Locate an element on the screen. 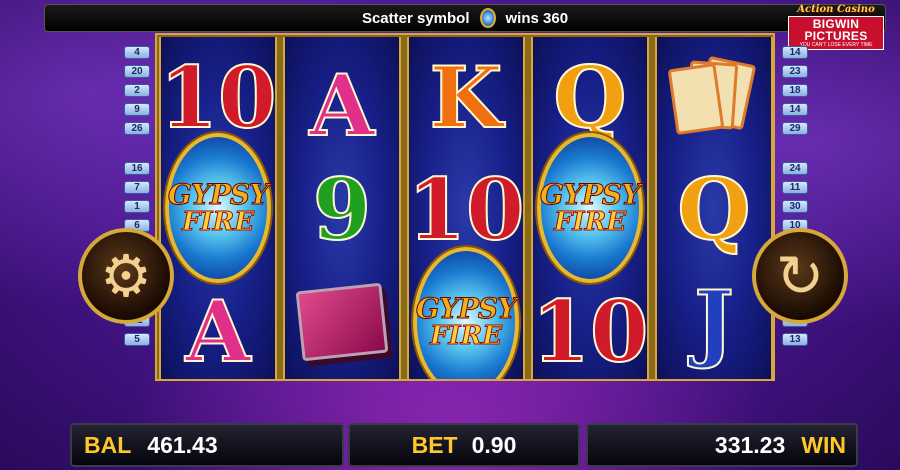  reel-3: K 10 GYPSY FIRE is located at coordinates (466, 208).